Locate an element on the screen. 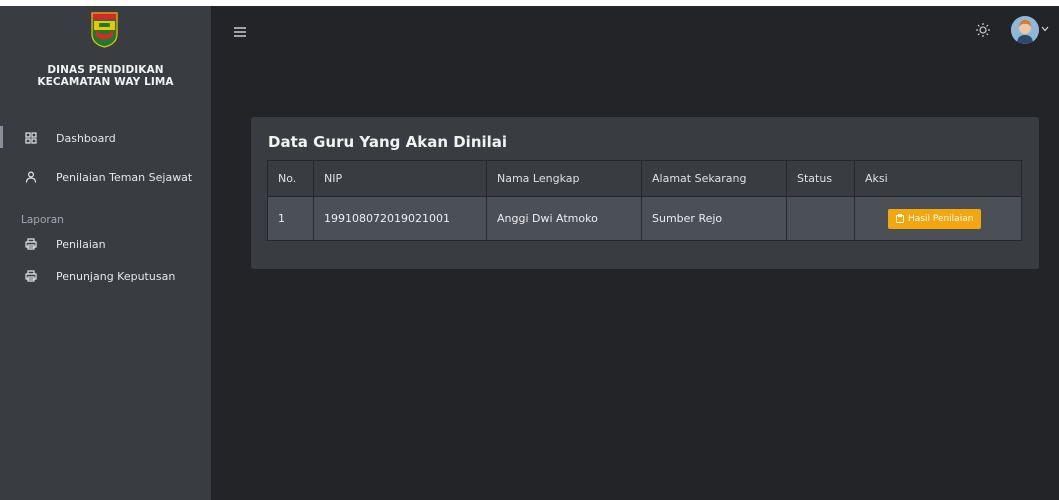 The width and height of the screenshot is (1059, 500). avatar-image is located at coordinates (1025, 30).